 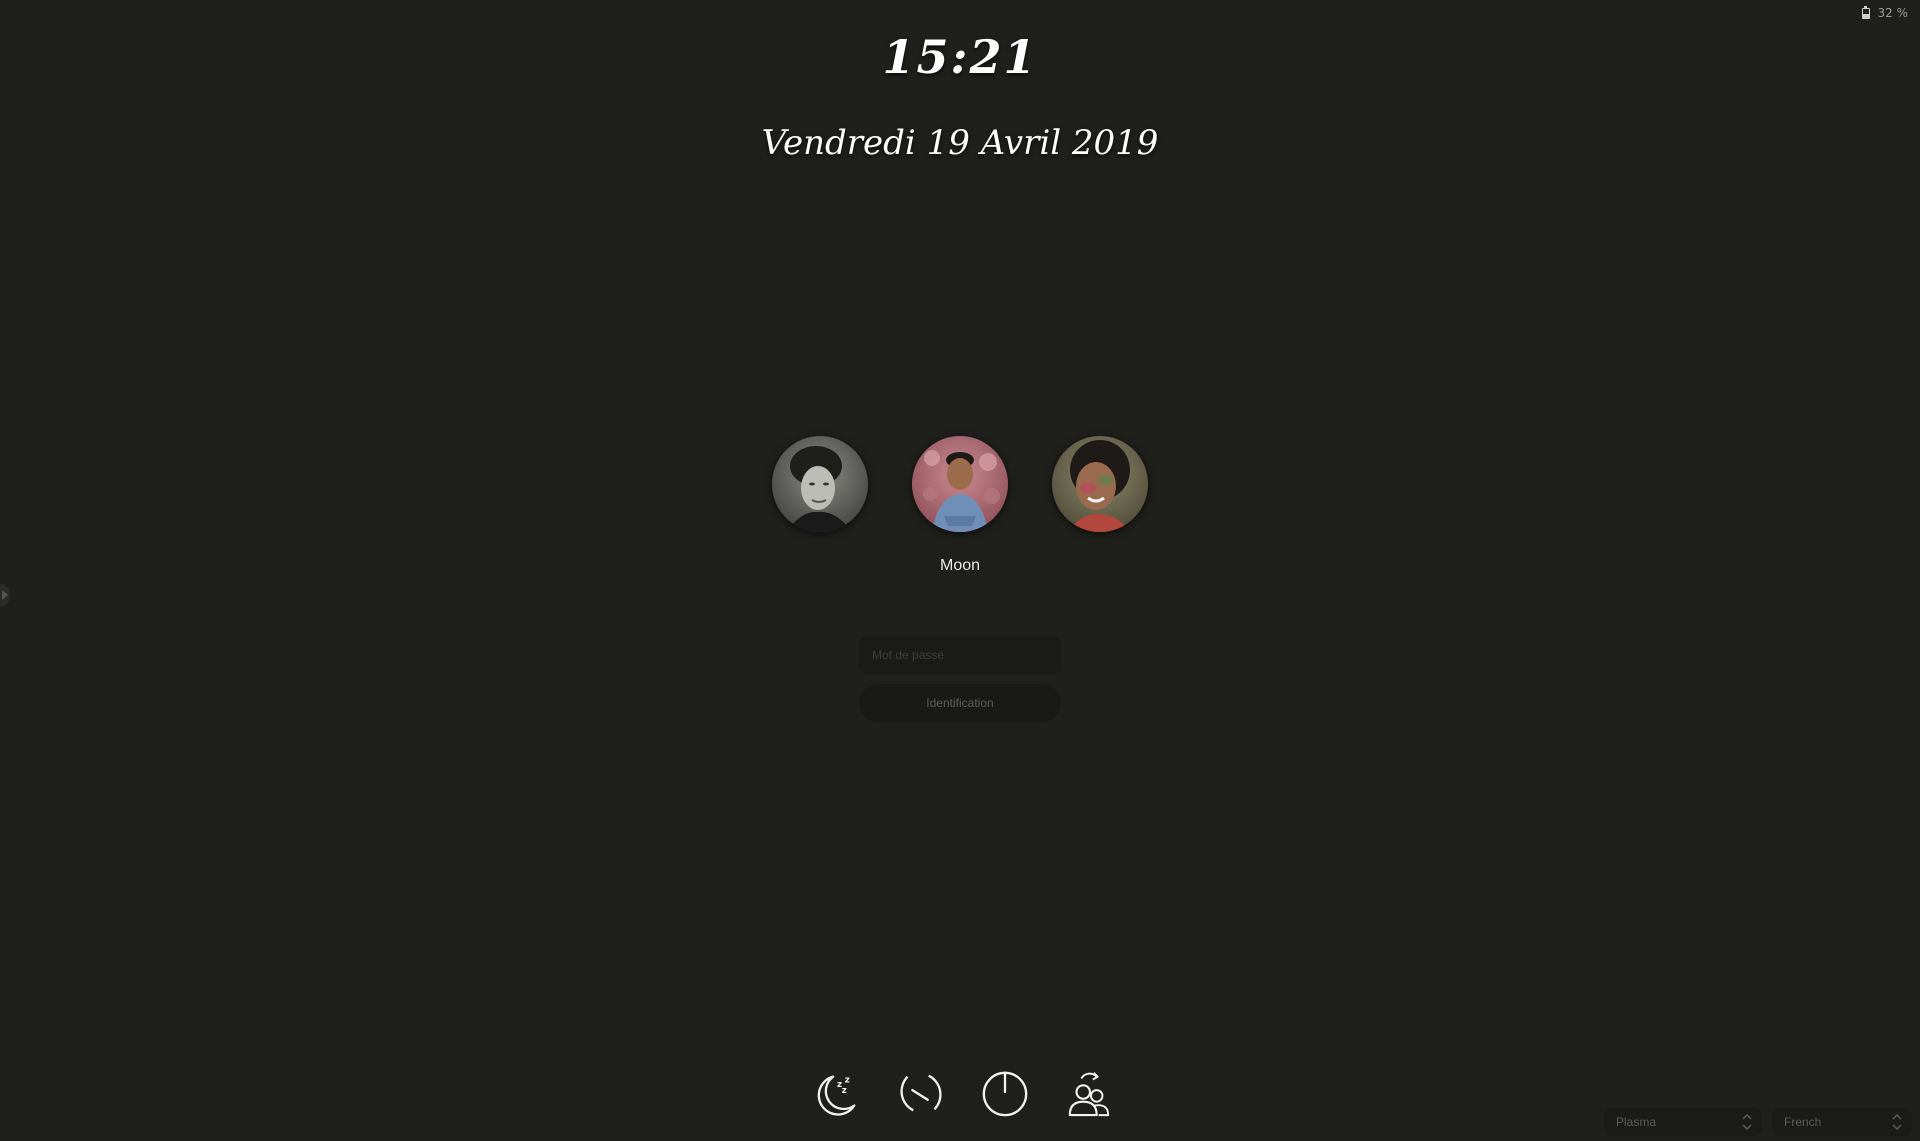 What do you see at coordinates (960, 57) in the screenshot?
I see `clock-time: 15:21` at bounding box center [960, 57].